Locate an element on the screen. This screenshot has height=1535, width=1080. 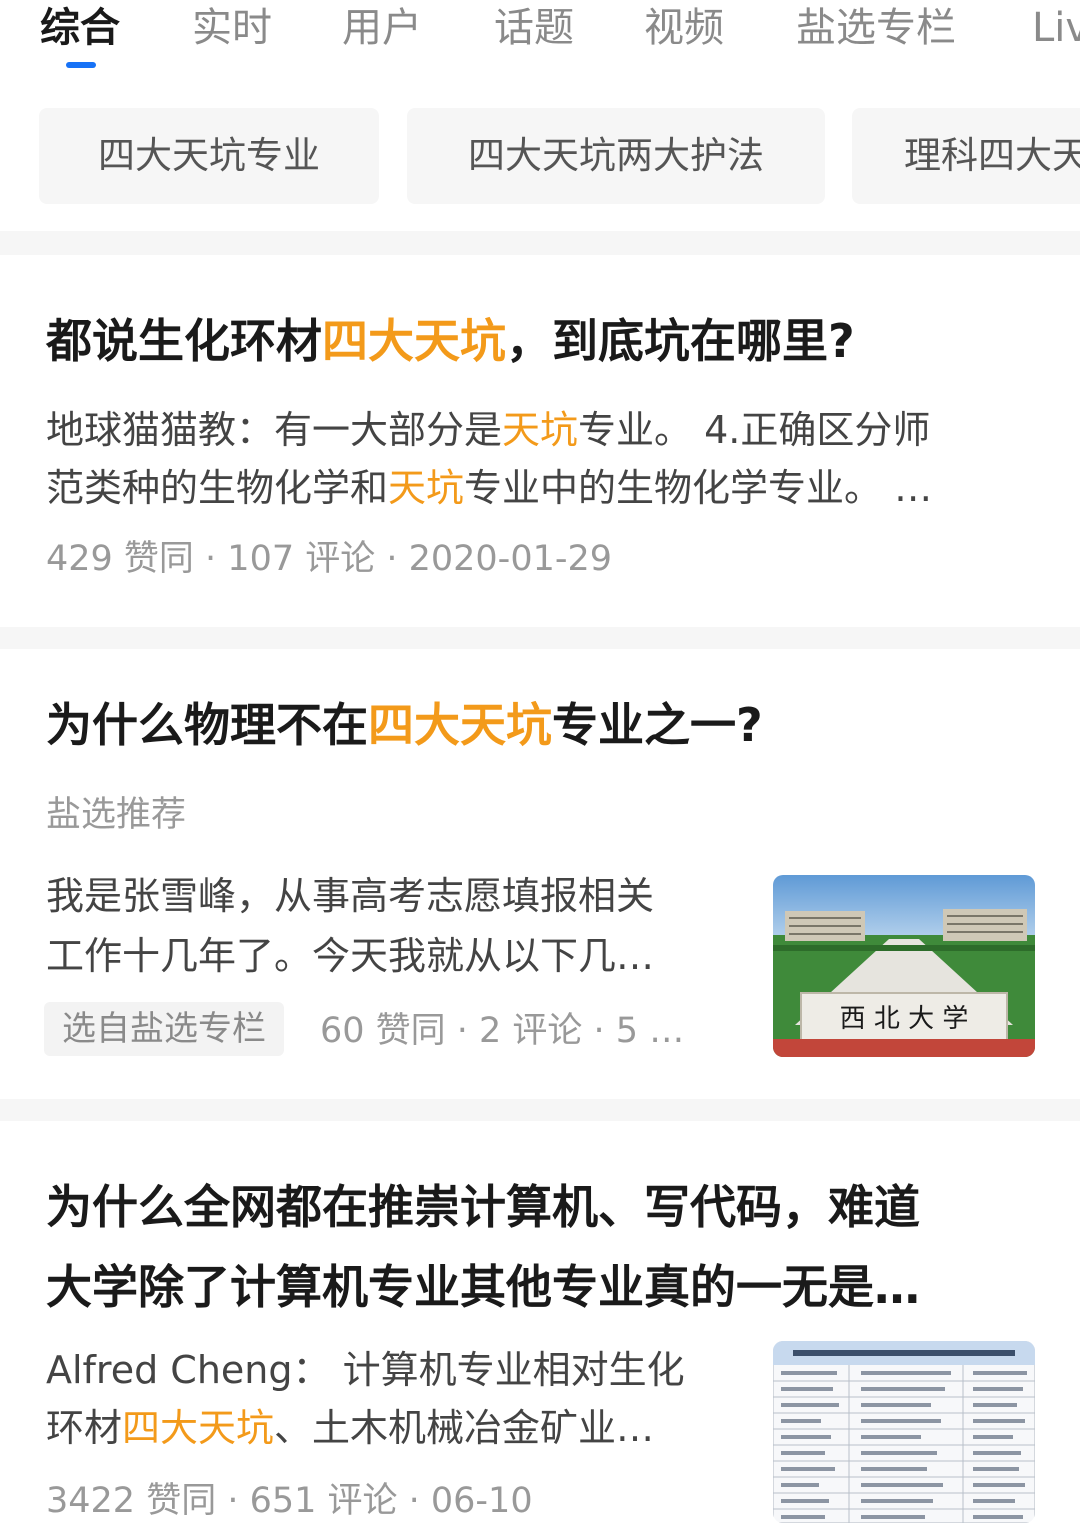
search-tabs: 综合 实时 用户 话题 视频 盐选专栏 Live is located at coordinates (540, 43).